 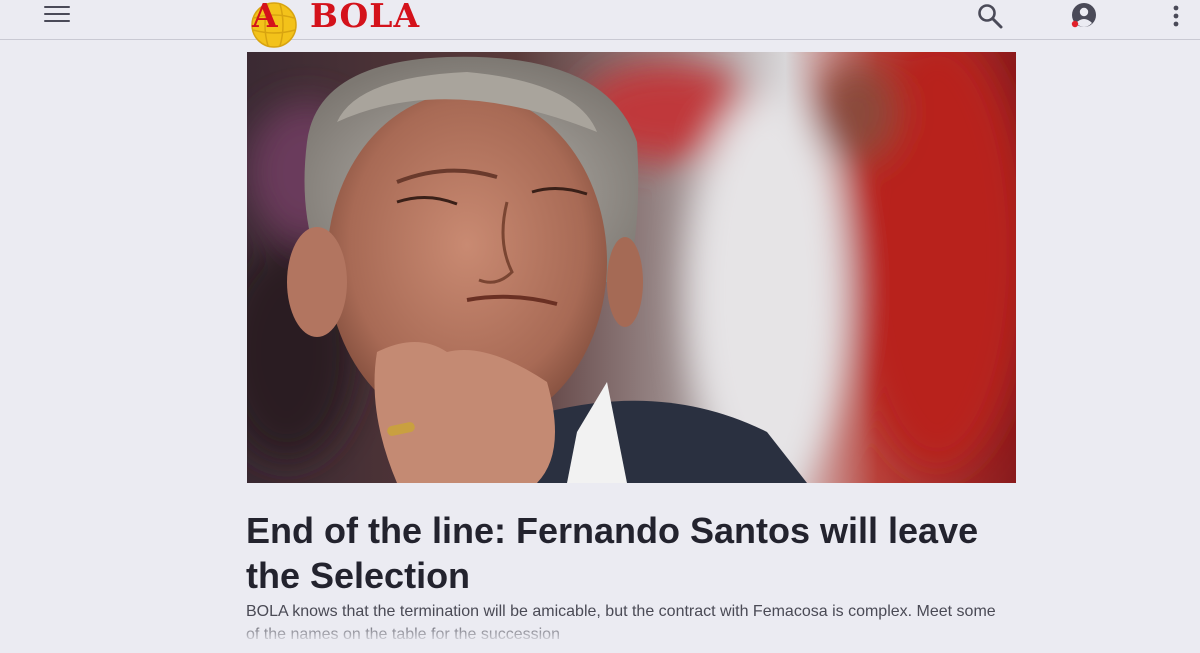 I want to click on site-logo: A BOLA, so click(x=363, y=24).